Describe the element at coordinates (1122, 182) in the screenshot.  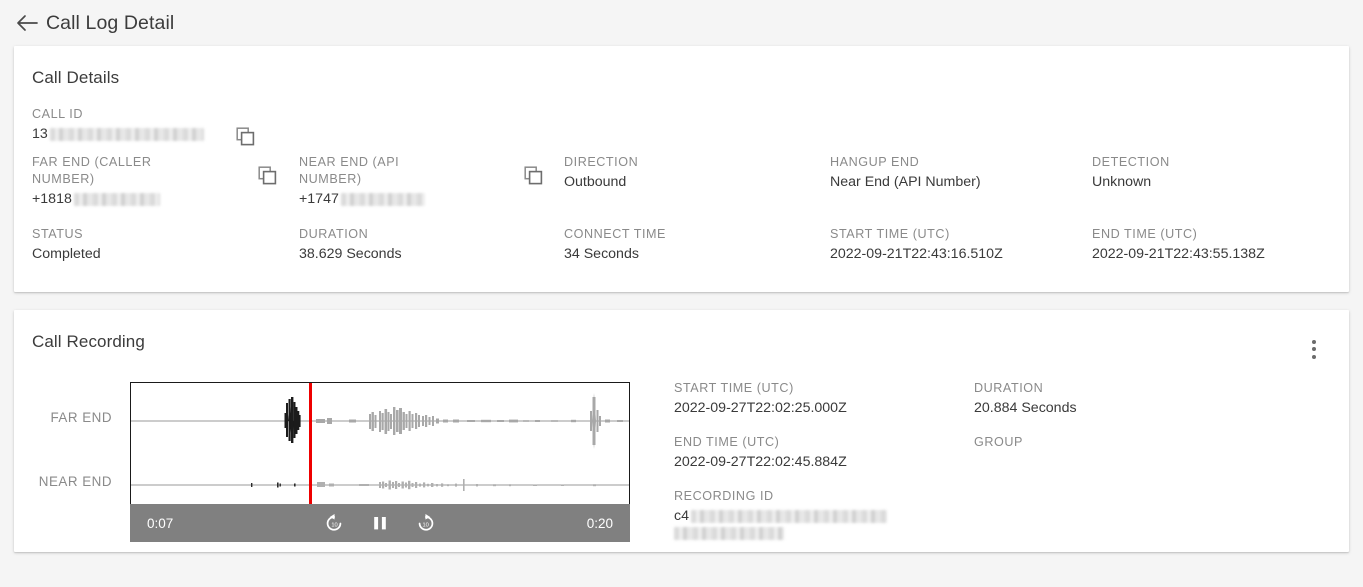
I see `field-value: Unknown` at that location.